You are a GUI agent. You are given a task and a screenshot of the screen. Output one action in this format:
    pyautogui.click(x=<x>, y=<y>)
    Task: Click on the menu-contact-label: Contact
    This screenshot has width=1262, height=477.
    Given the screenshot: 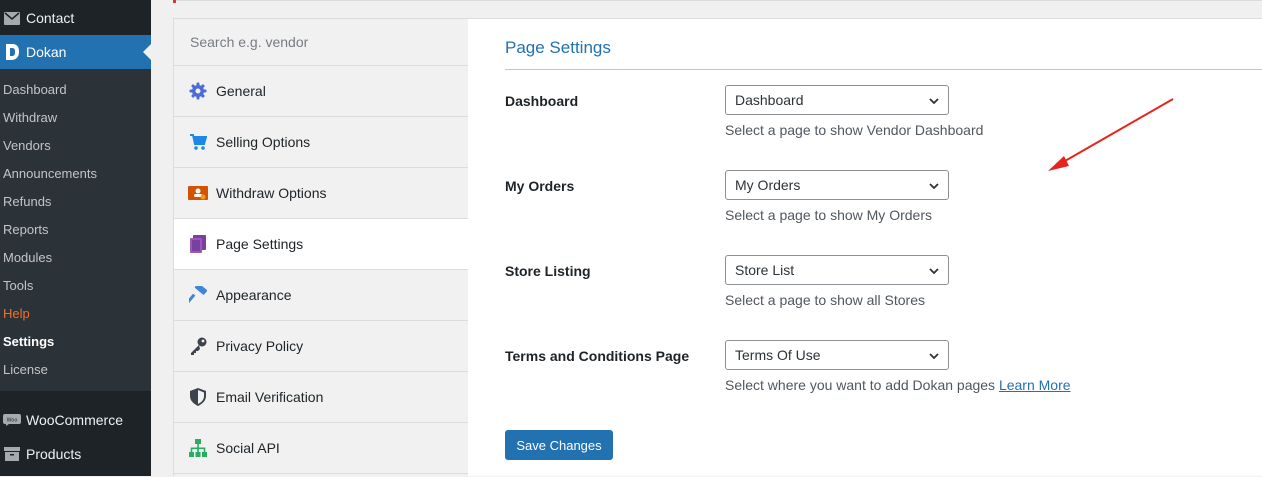 What is the action you would take?
    pyautogui.click(x=50, y=18)
    